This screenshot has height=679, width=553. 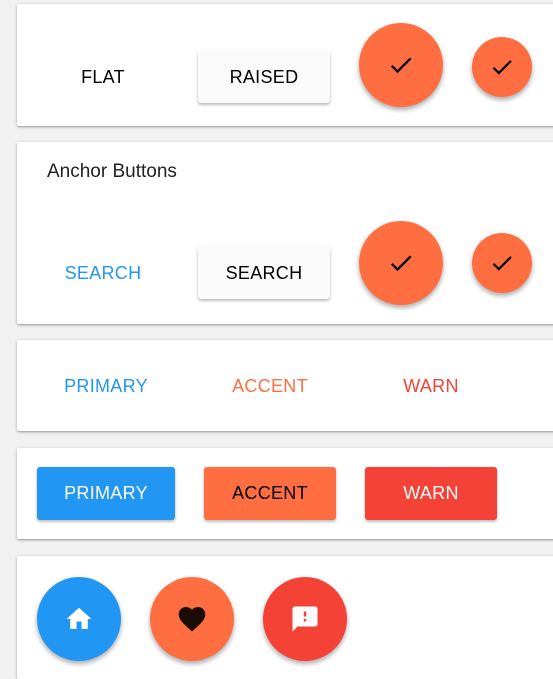 I want to click on anchor-fab-button, so click(x=401, y=263).